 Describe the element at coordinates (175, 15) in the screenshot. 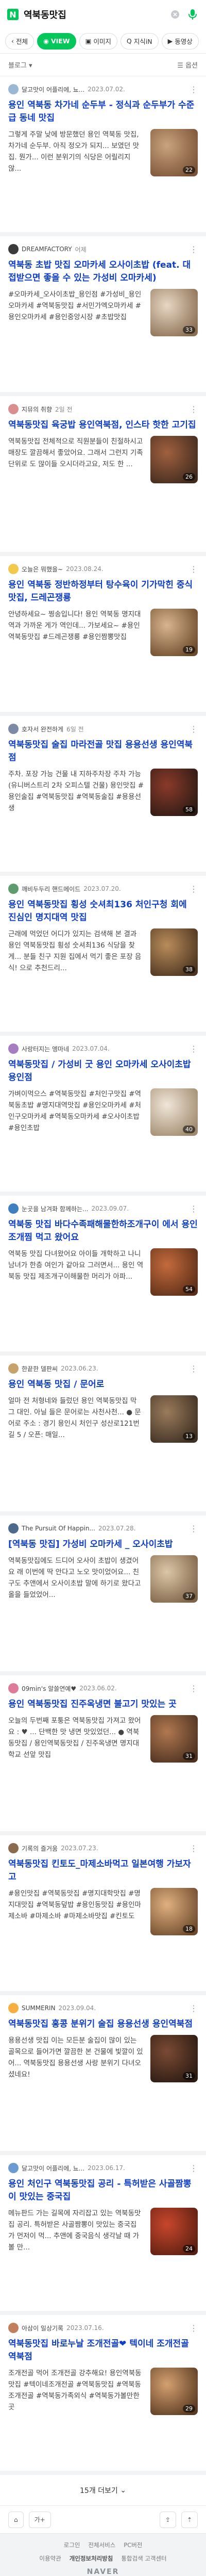

I see `clear-icon` at that location.